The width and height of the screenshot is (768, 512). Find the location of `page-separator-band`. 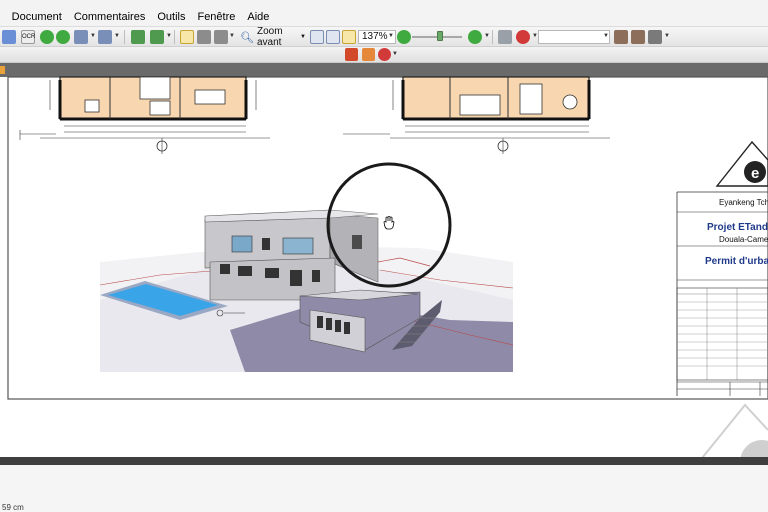

page-separator-band is located at coordinates (384, 461).